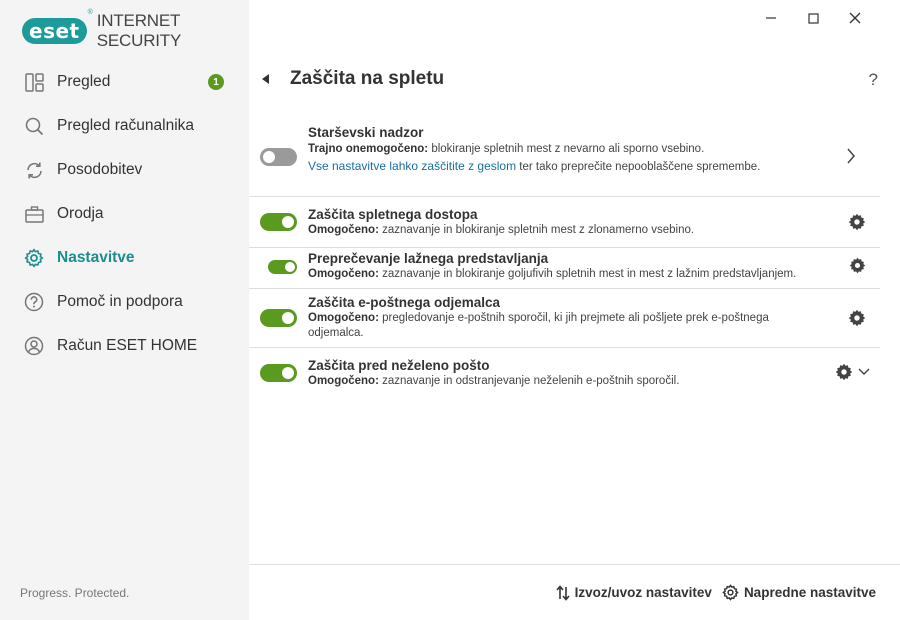 This screenshot has width=900, height=620. I want to click on sidebar-item-label: Posodobitev, so click(100, 169).